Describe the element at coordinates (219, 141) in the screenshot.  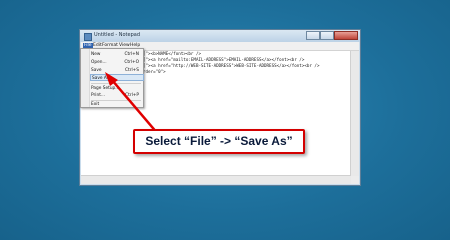
I see `instruction-callout: Select “File” -> “Save As”` at that location.